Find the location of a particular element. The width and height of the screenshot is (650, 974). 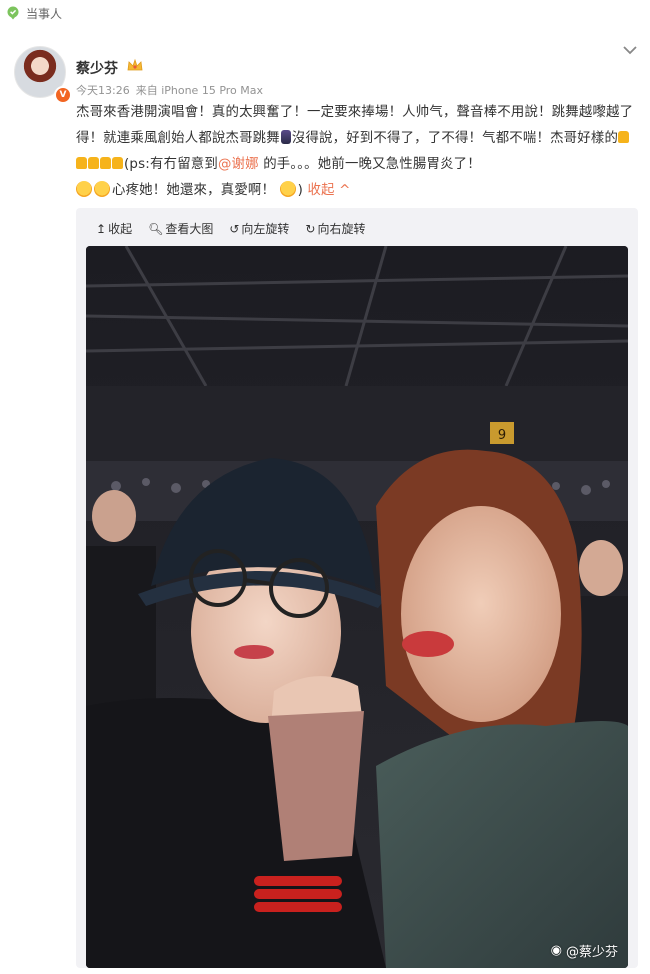

smiling-face-icon is located at coordinates (287, 189).